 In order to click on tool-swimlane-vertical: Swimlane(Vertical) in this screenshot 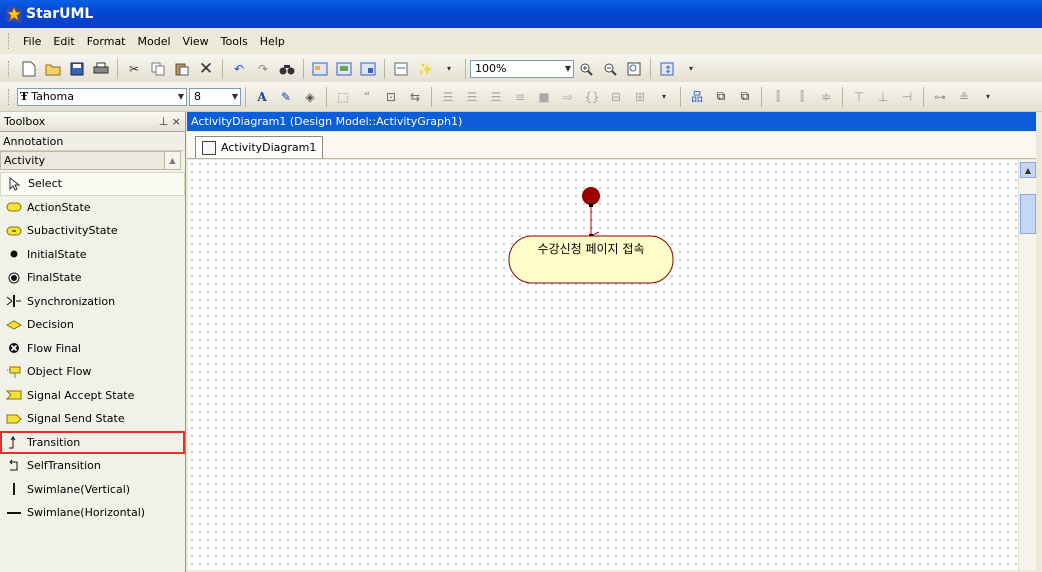, I will do `click(92, 490)`.